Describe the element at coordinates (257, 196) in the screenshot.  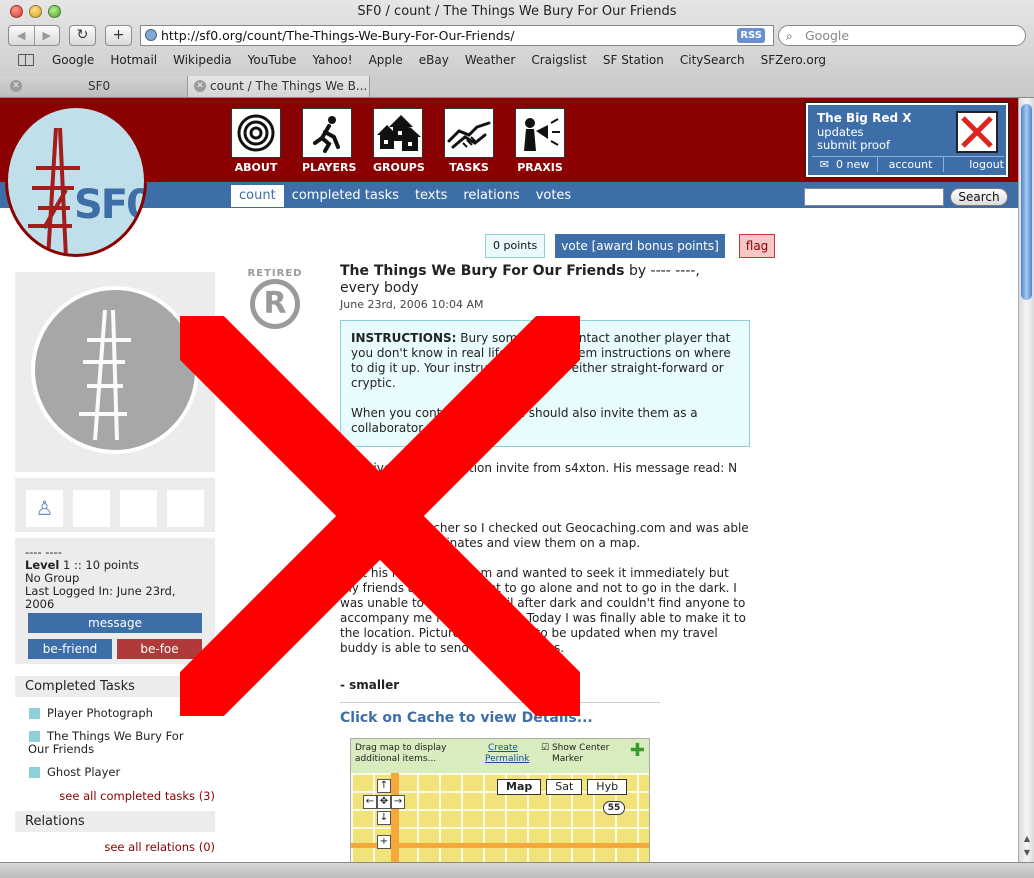
I see `subnav-count: count` at that location.